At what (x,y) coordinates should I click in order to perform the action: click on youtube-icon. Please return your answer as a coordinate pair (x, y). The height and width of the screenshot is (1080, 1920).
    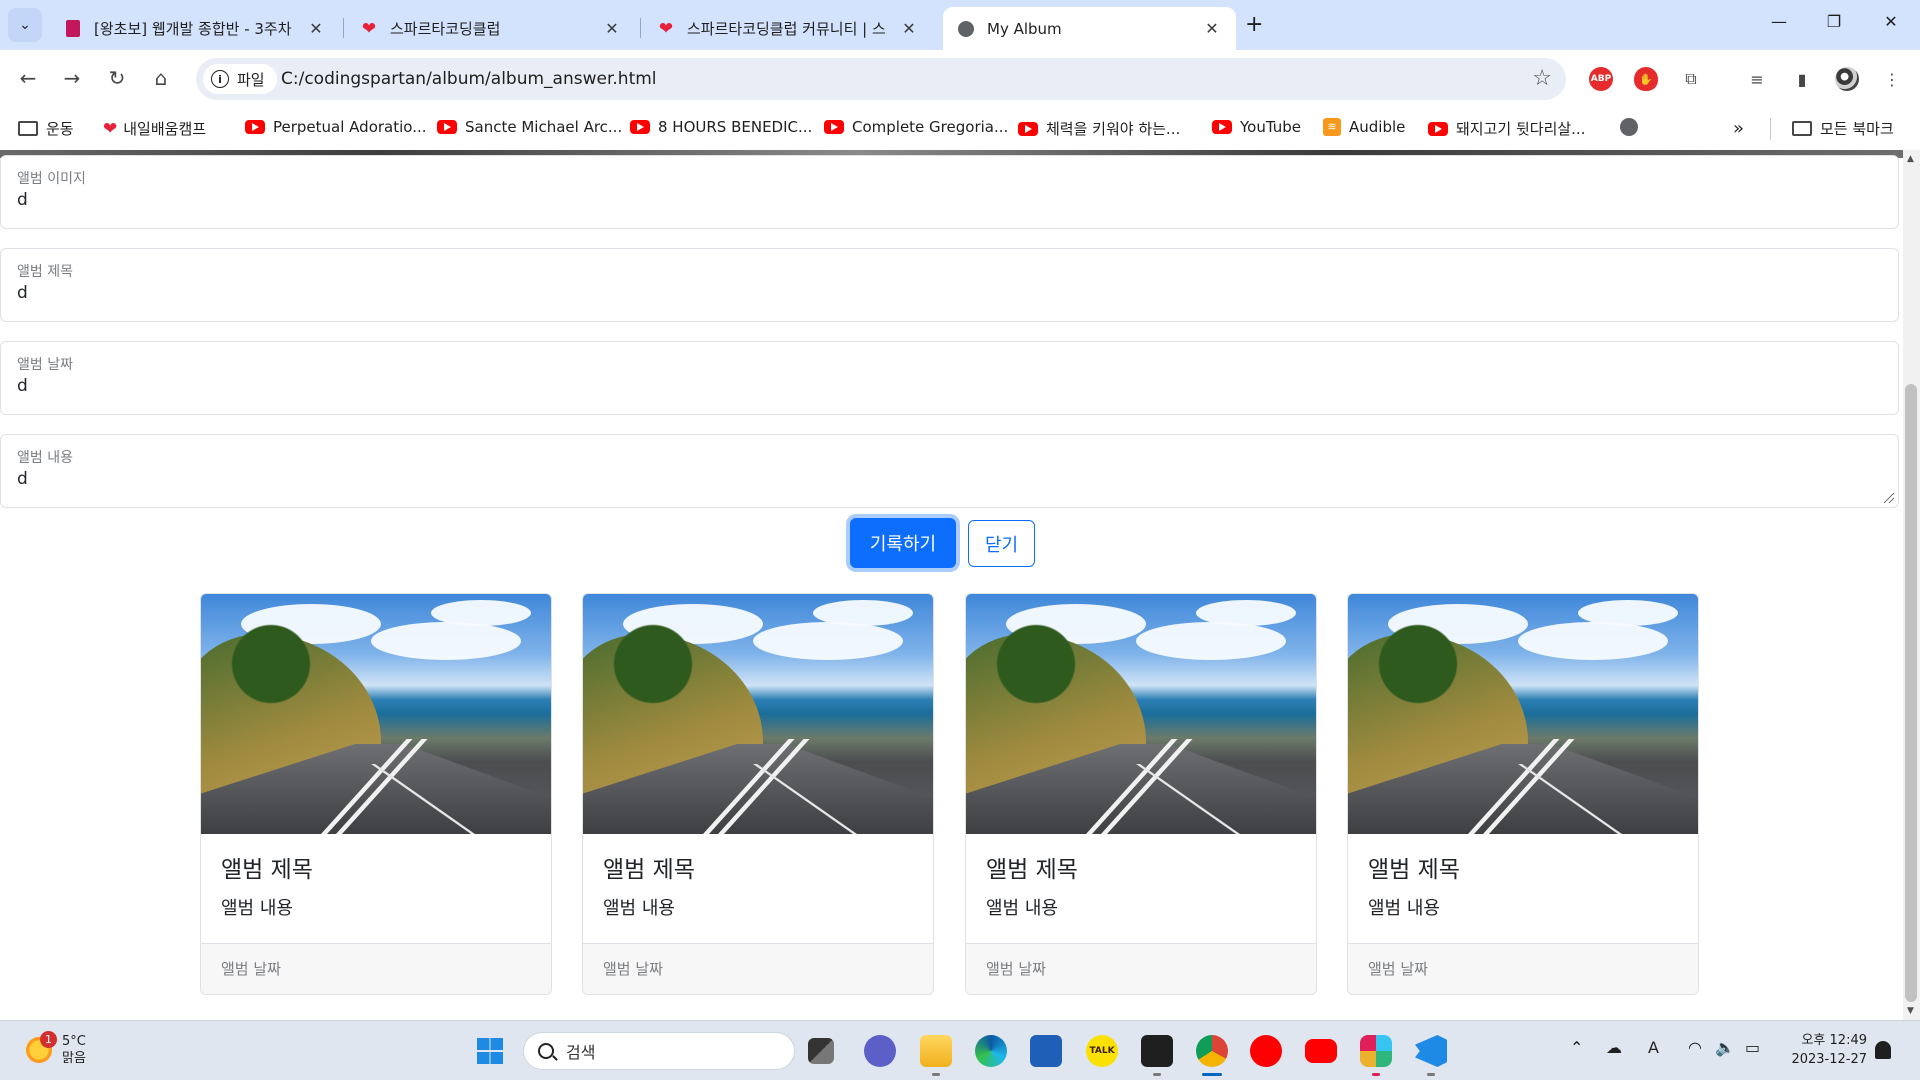
    Looking at the image, I should click on (255, 127).